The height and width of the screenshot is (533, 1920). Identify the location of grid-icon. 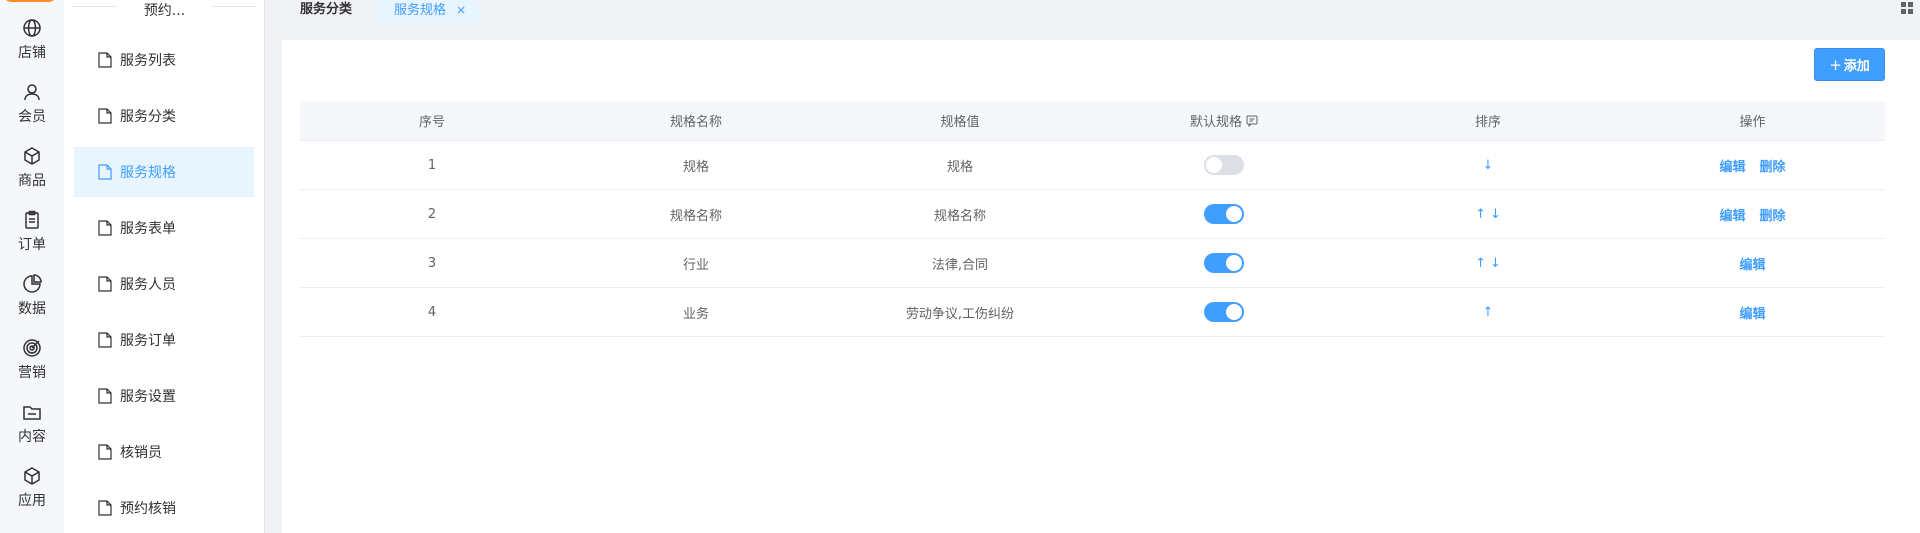
(1907, 8).